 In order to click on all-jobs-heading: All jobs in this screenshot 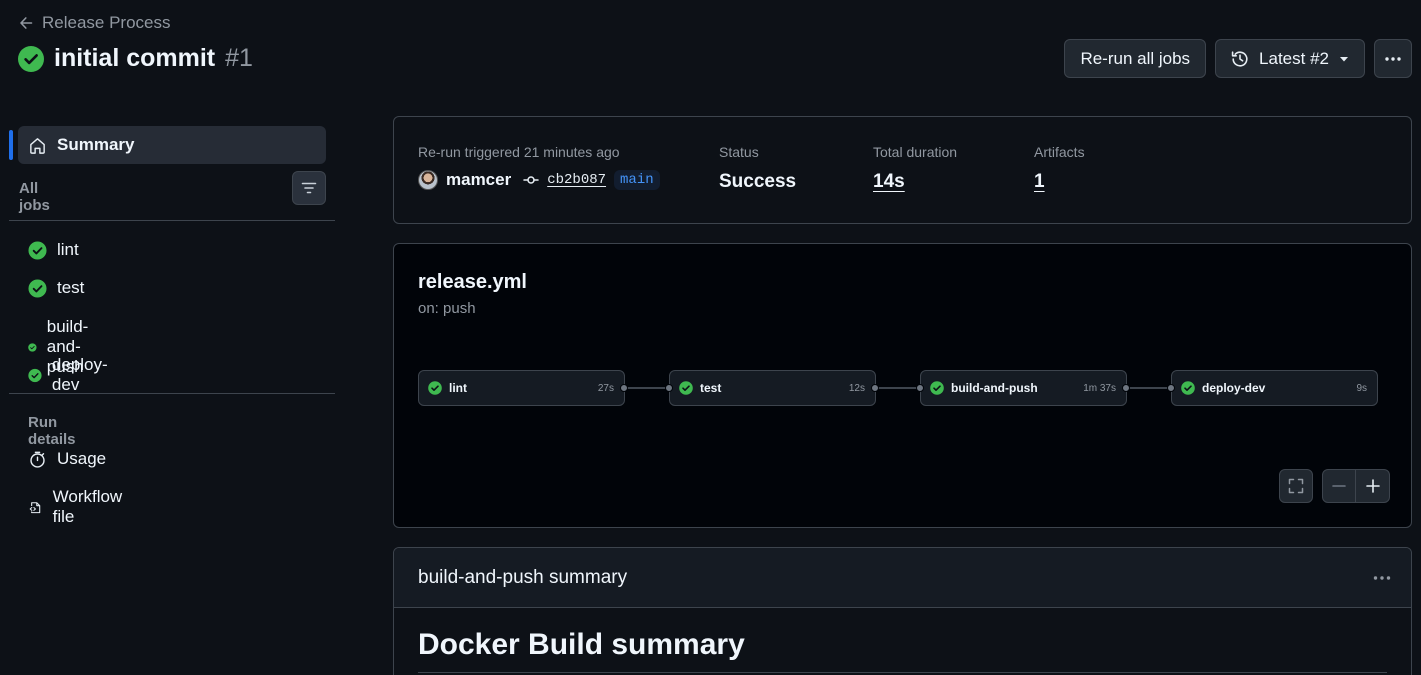, I will do `click(34, 197)`.